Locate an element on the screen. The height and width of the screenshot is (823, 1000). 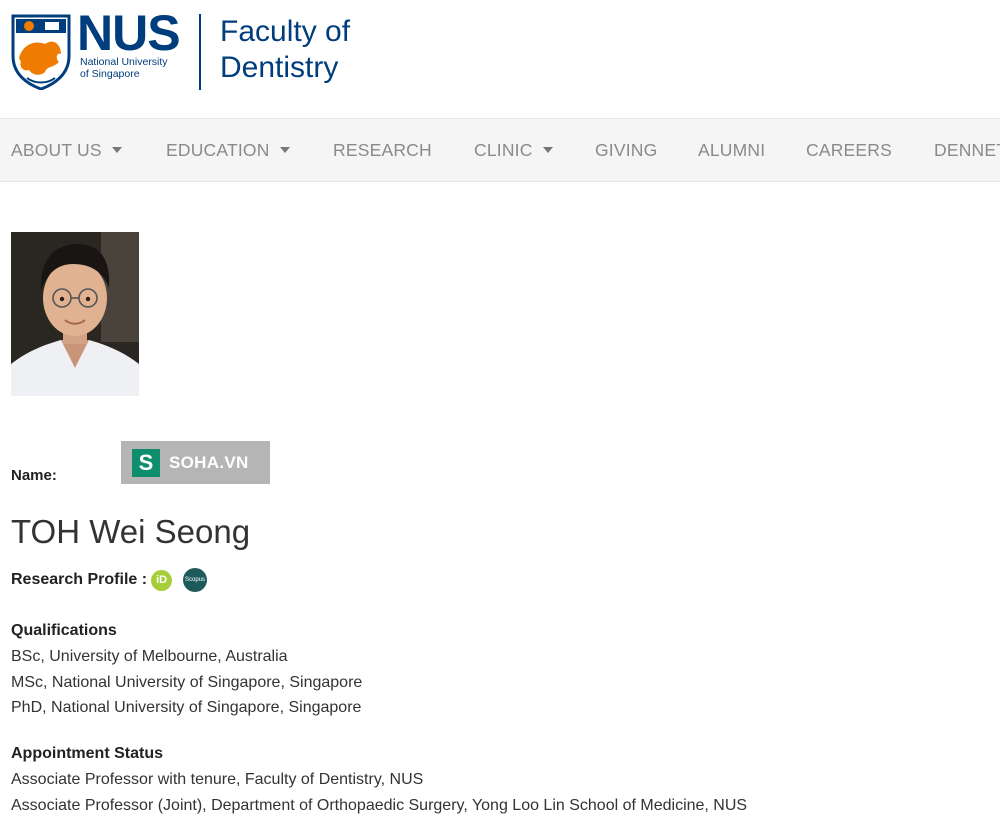
nav-item-about-us: ABOUT US is located at coordinates (66, 150).